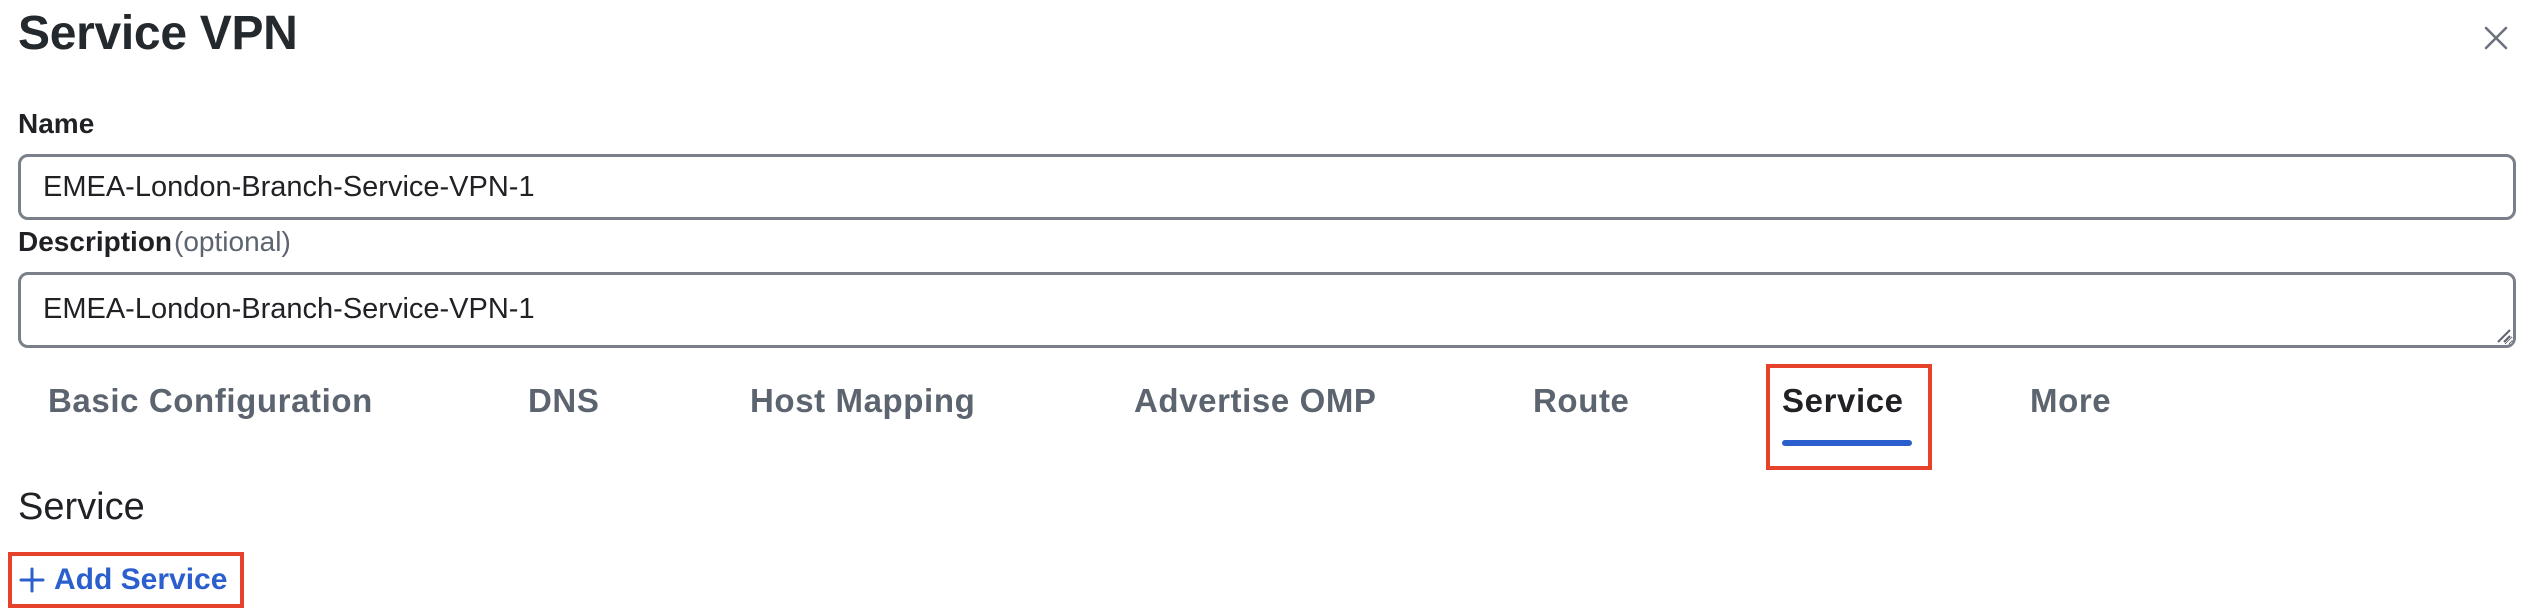 Image resolution: width=2532 pixels, height=612 pixels. I want to click on optional-hint: (optional), so click(232, 241).